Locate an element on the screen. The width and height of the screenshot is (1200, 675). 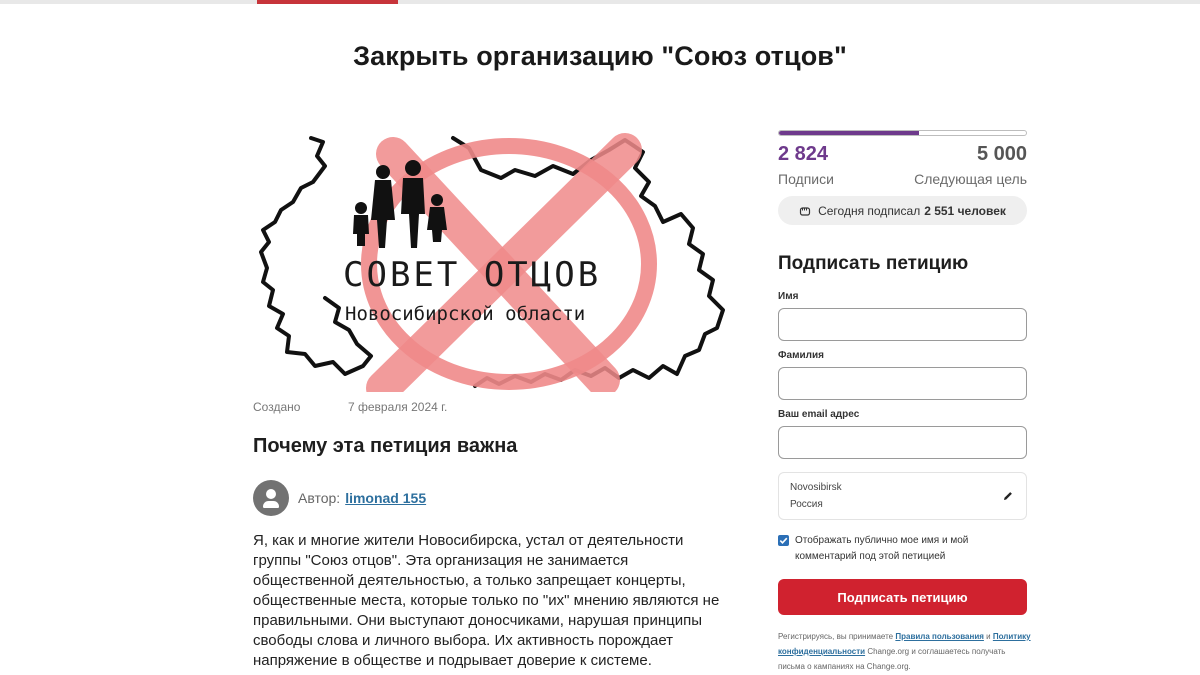
hero-headline: СОВЕТ ОТЦОВ is located at coordinates (472, 275).